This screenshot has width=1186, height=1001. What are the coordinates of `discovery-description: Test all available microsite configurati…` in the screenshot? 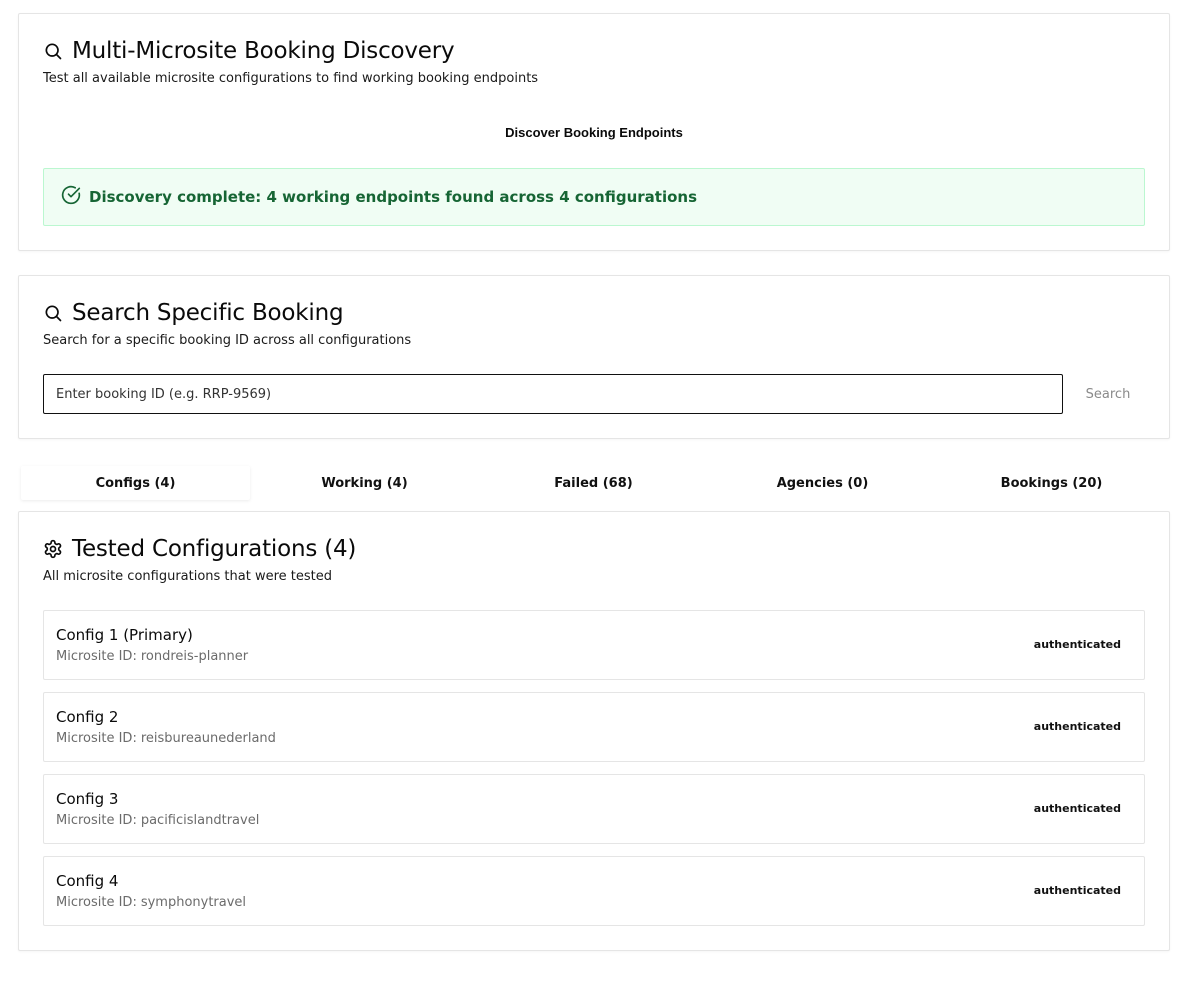 It's located at (291, 78).